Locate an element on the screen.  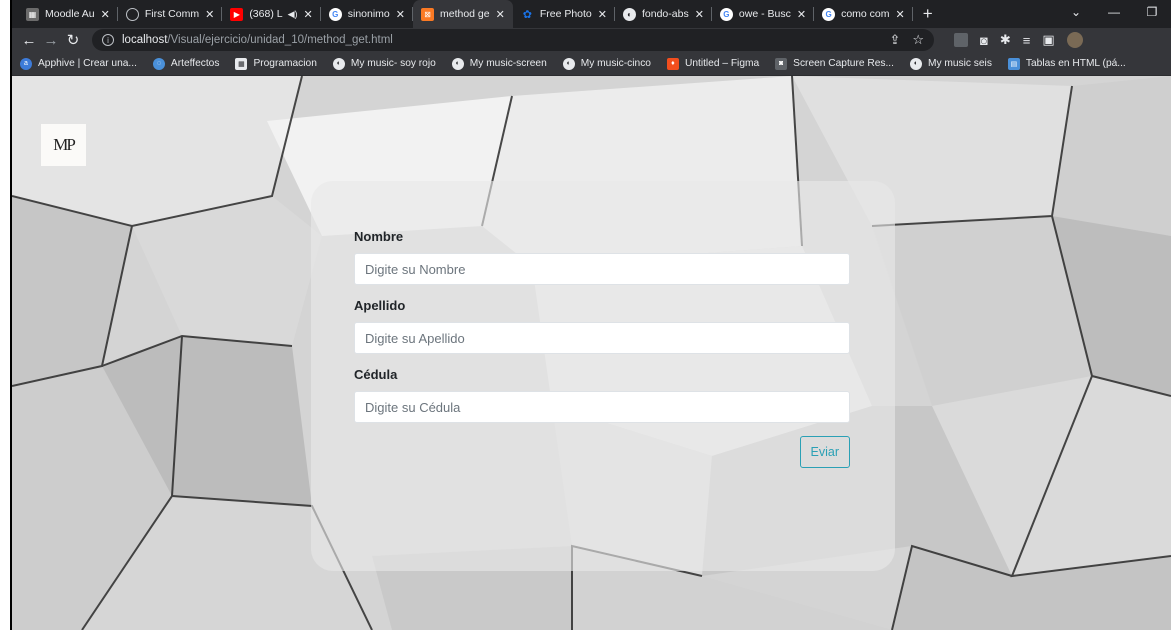
tab-label: owe - Busc is located at coordinates (764, 14).